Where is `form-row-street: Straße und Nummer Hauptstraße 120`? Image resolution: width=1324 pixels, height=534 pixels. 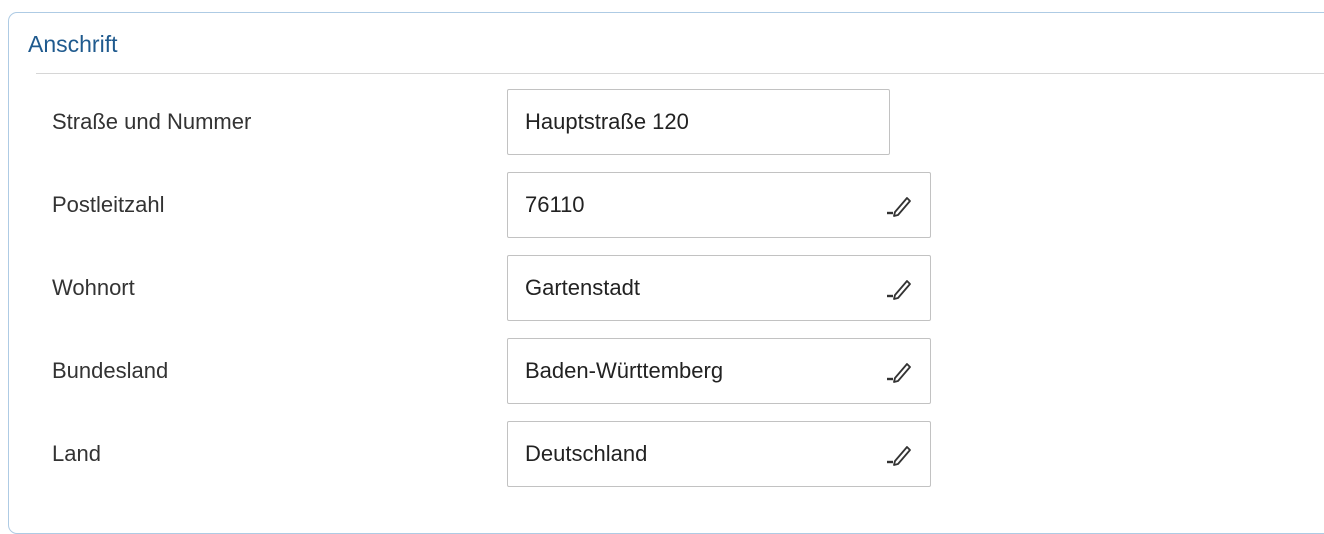 form-row-street: Straße und Nummer Hauptstraße 120 is located at coordinates (662, 122).